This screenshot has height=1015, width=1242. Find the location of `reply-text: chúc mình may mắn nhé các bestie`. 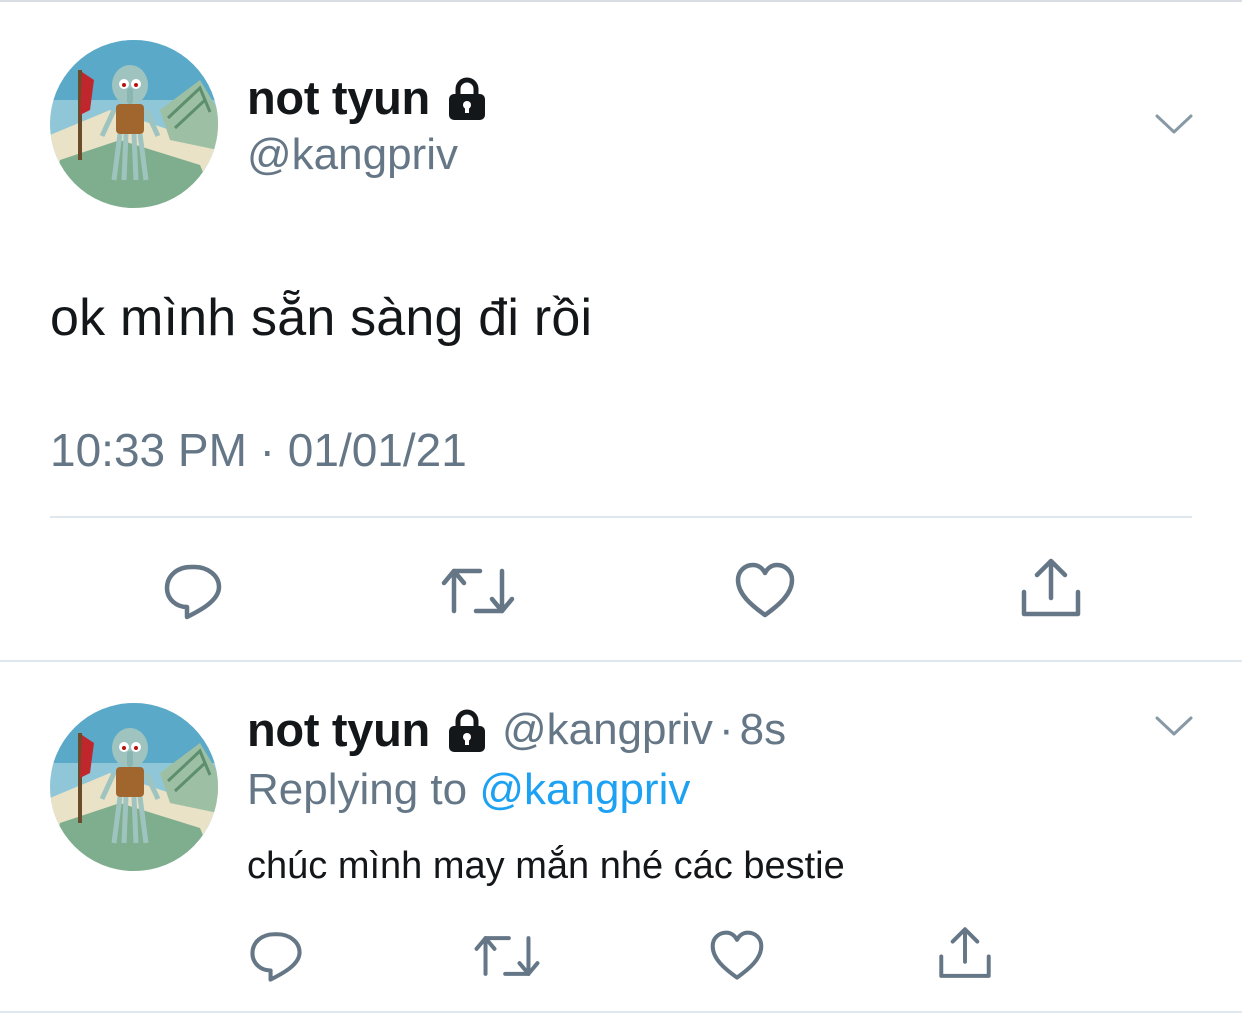

reply-text: chúc mình may mắn nhé các bestie is located at coordinates (546, 866).